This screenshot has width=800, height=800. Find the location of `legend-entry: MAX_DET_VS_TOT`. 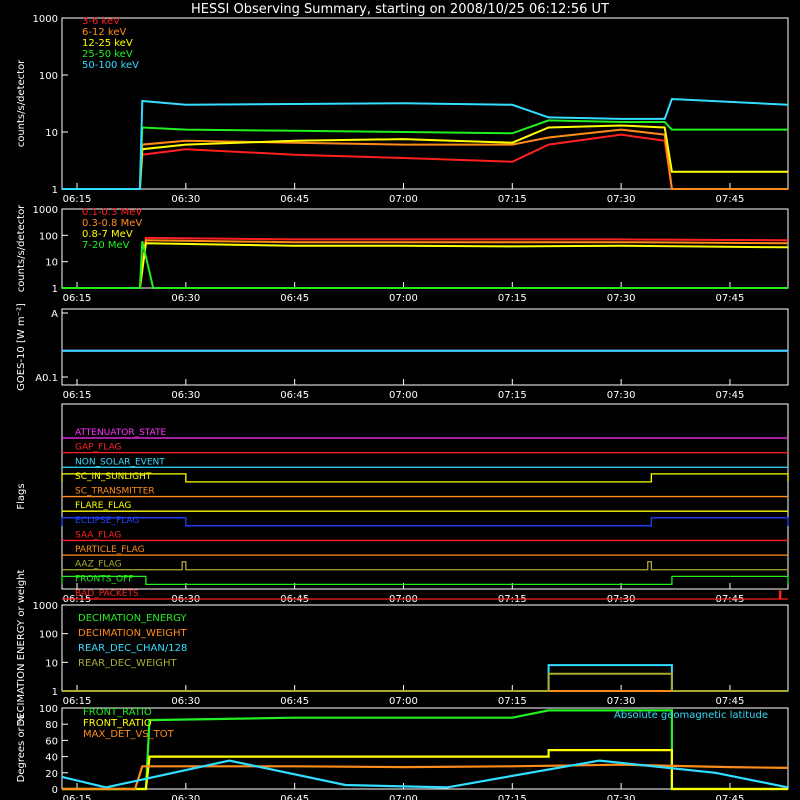

legend-entry: MAX_DET_VS_TOT is located at coordinates (129, 734).